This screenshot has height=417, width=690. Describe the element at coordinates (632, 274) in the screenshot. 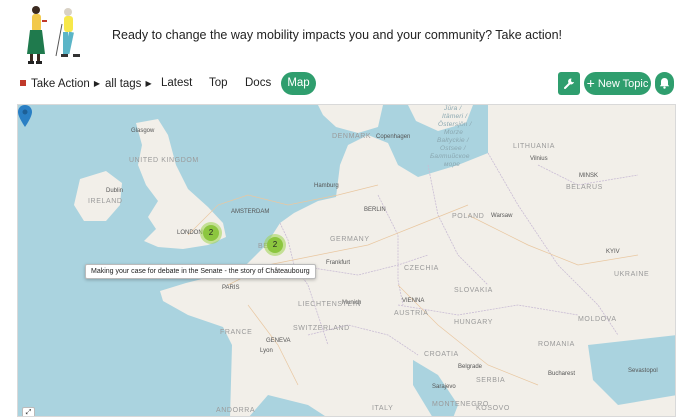

I see `country-label: UKRAINE` at that location.